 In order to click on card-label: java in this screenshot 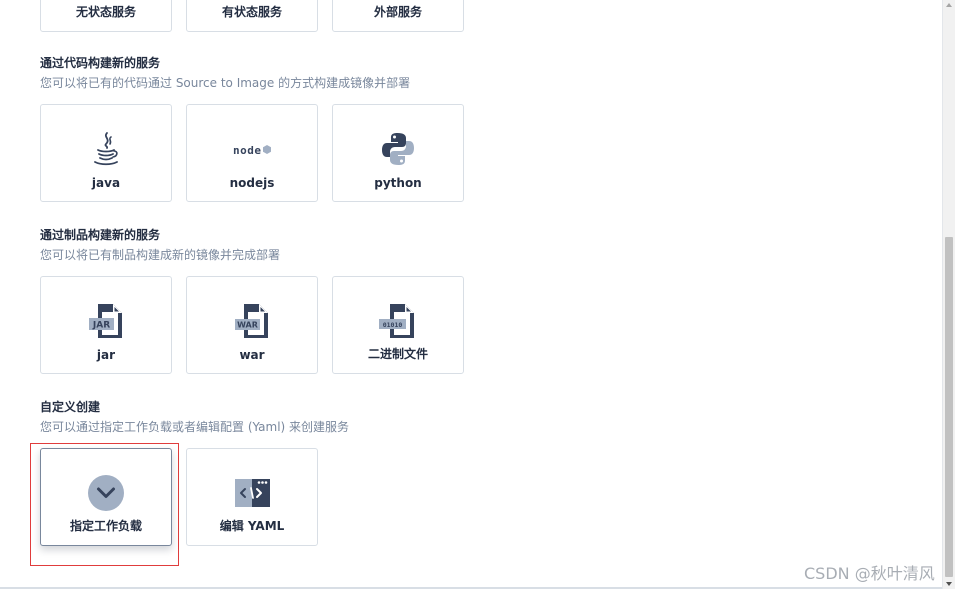, I will do `click(106, 183)`.